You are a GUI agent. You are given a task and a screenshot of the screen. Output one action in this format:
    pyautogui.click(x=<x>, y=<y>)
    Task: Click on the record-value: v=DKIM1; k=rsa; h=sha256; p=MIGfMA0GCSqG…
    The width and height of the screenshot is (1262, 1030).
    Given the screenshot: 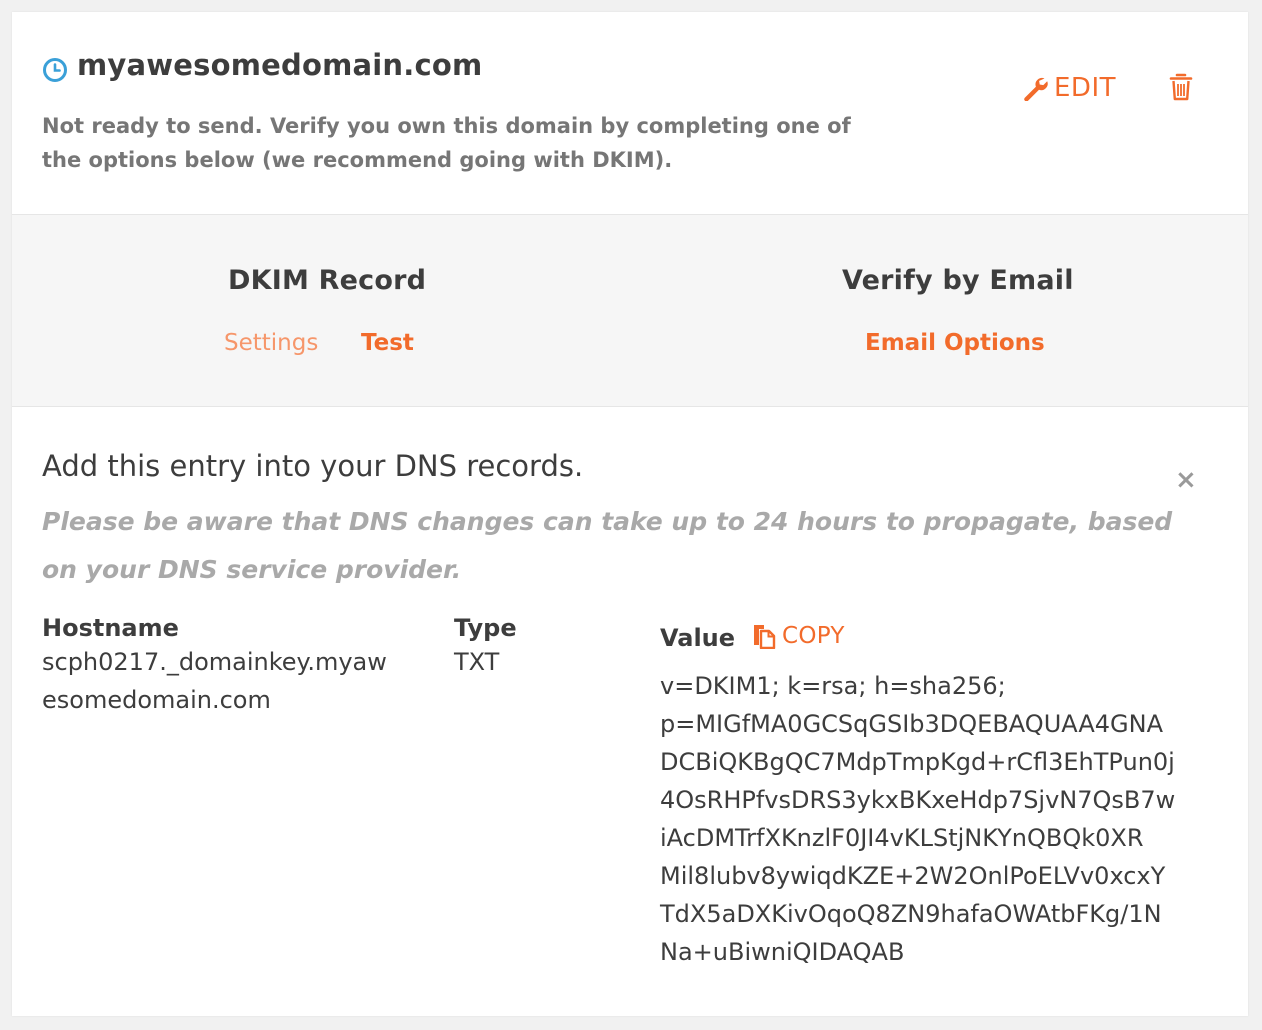 What is the action you would take?
    pyautogui.click(x=940, y=819)
    